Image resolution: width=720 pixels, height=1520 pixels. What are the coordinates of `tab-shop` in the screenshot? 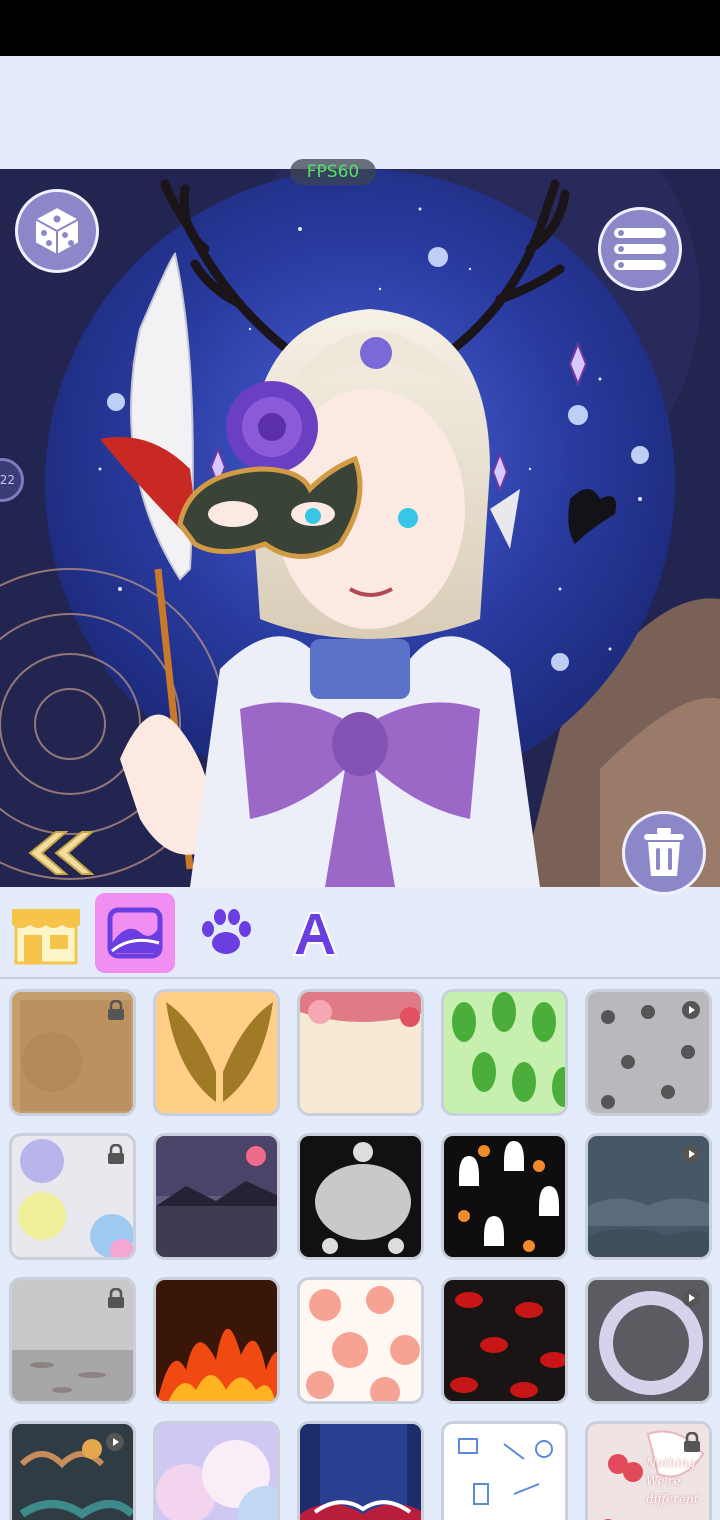 It's located at (46, 933).